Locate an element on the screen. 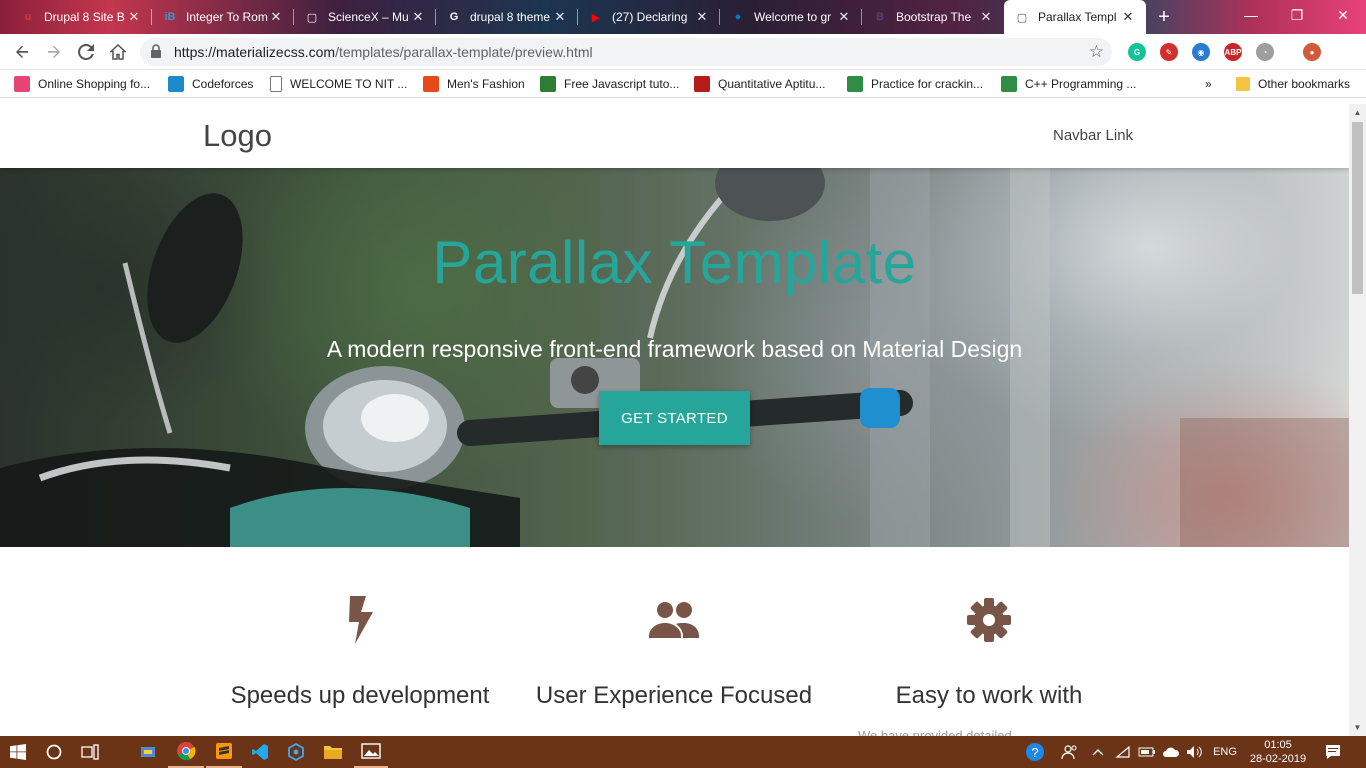  new-tab-button: + is located at coordinates (1164, 17).